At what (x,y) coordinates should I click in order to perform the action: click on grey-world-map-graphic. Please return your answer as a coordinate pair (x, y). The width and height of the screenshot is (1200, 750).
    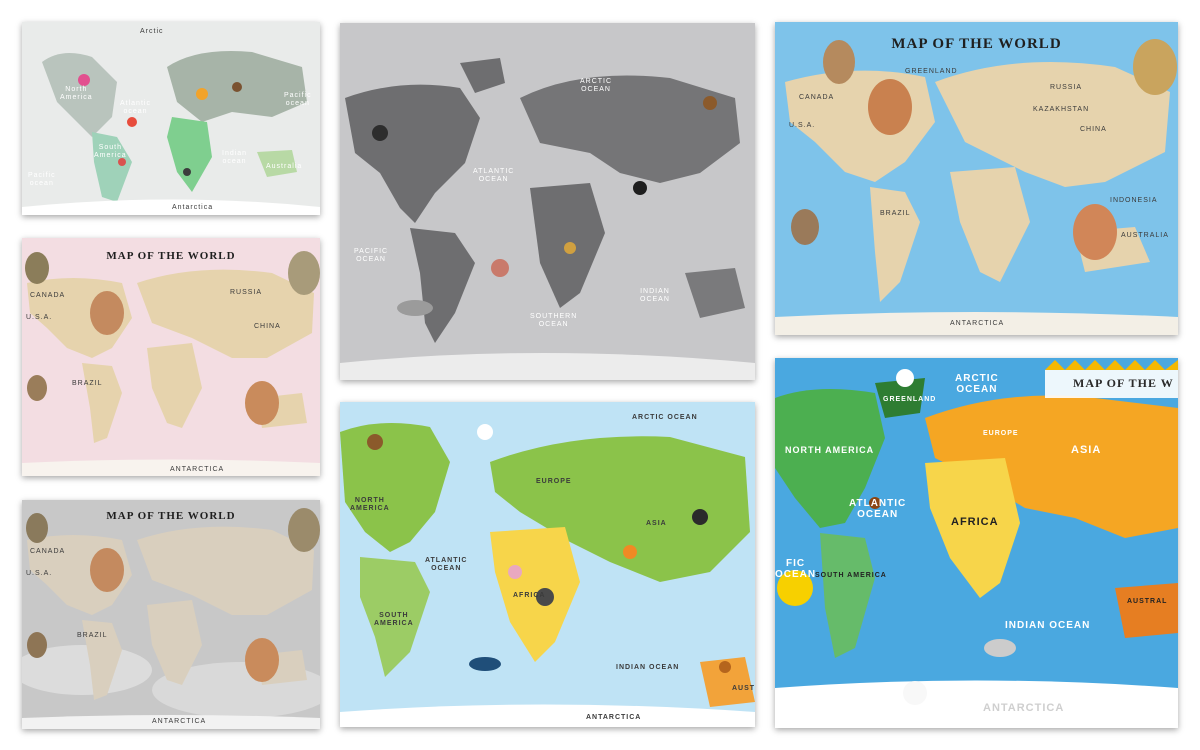
    Looking at the image, I should click on (171, 614).